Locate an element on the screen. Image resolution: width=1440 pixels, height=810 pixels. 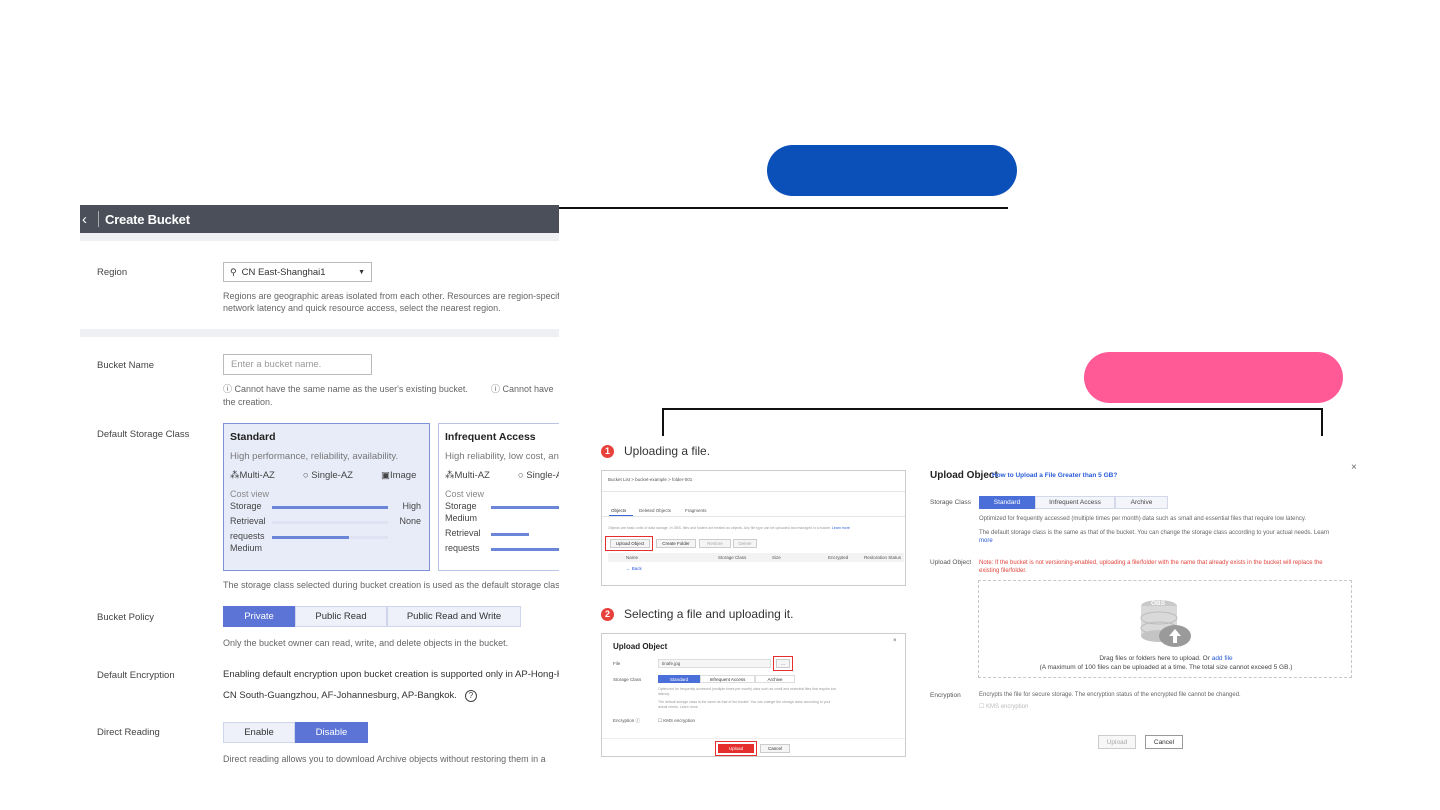
cost-row-label: Retrieval is located at coordinates (463, 533).